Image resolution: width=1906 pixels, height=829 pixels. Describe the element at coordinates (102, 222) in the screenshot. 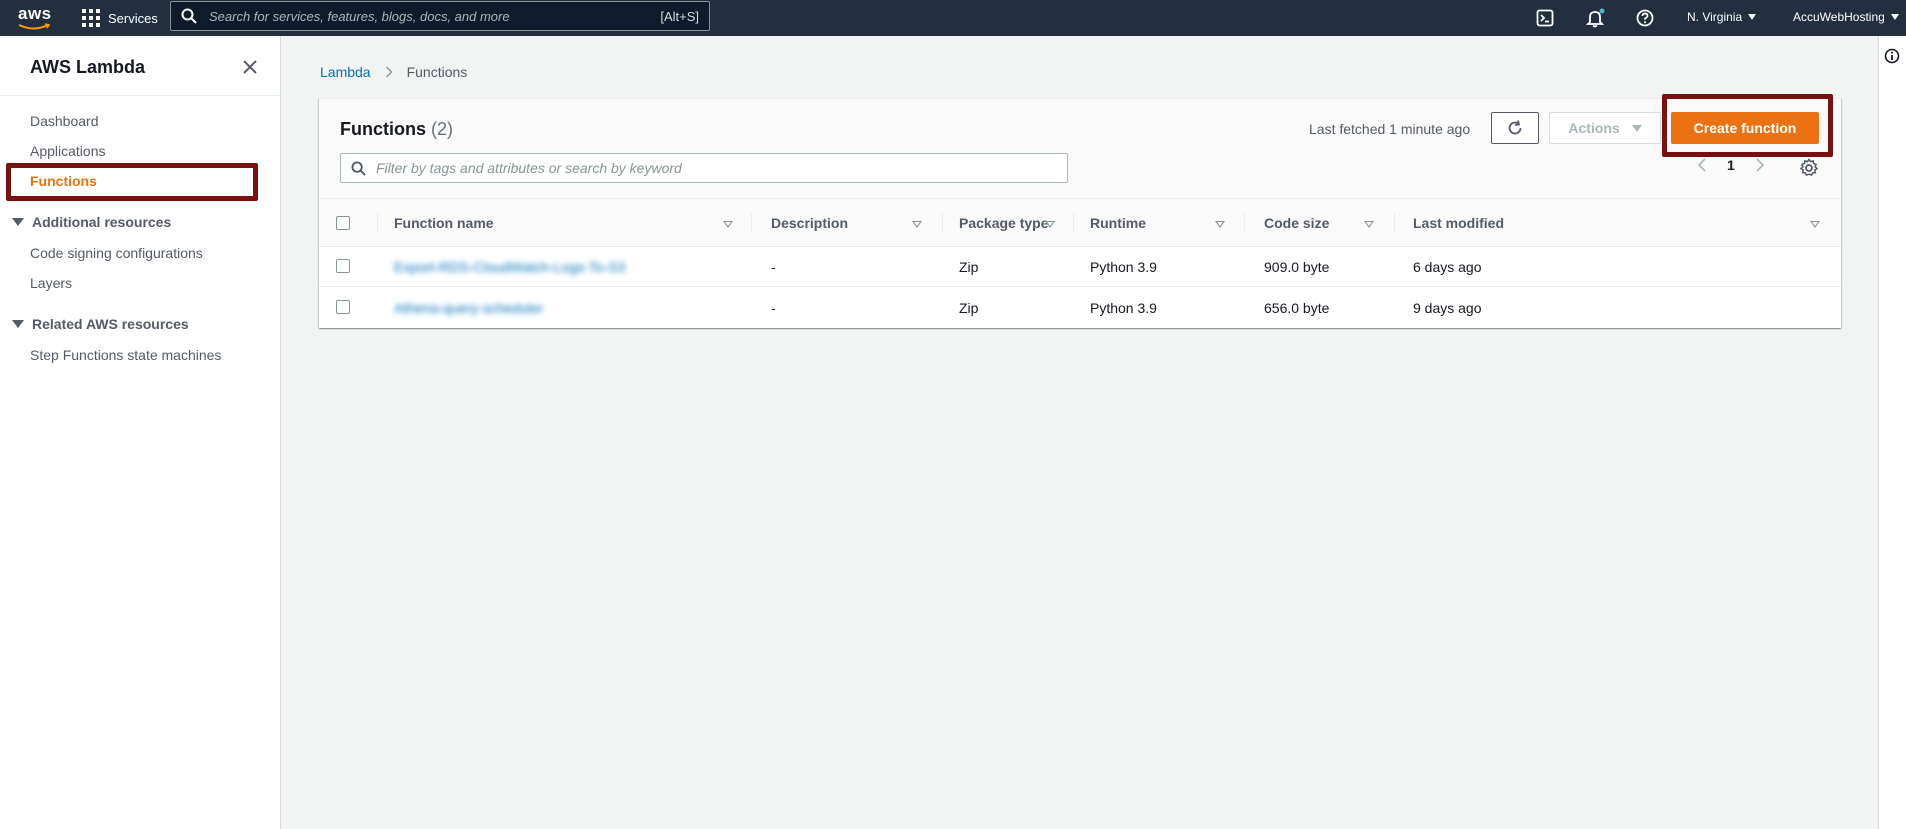

I see `section-label: Additional resources` at that location.